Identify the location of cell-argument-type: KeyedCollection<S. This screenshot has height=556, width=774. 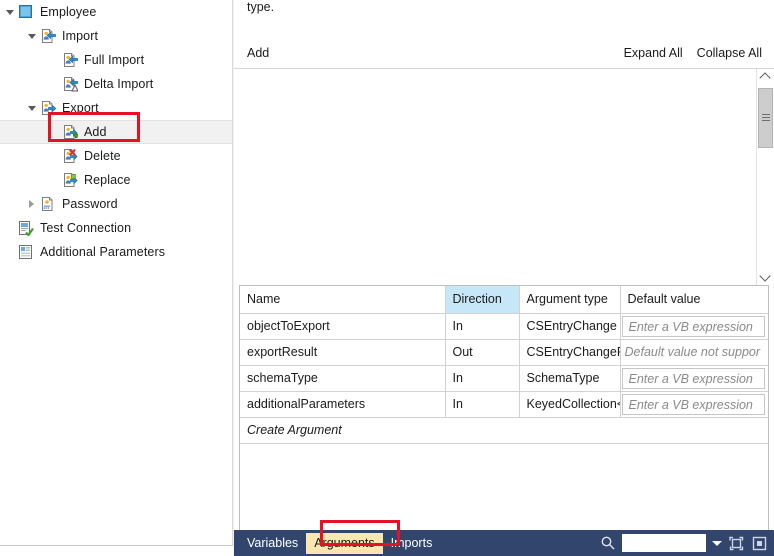
(570, 404).